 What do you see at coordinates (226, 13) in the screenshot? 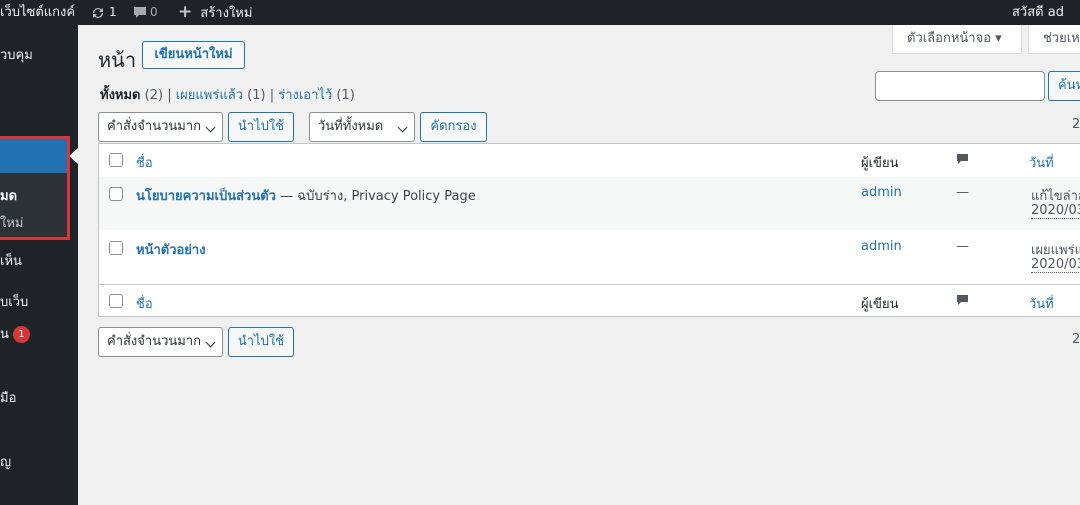
I see `new-content-label: สร้างใหม่` at bounding box center [226, 13].